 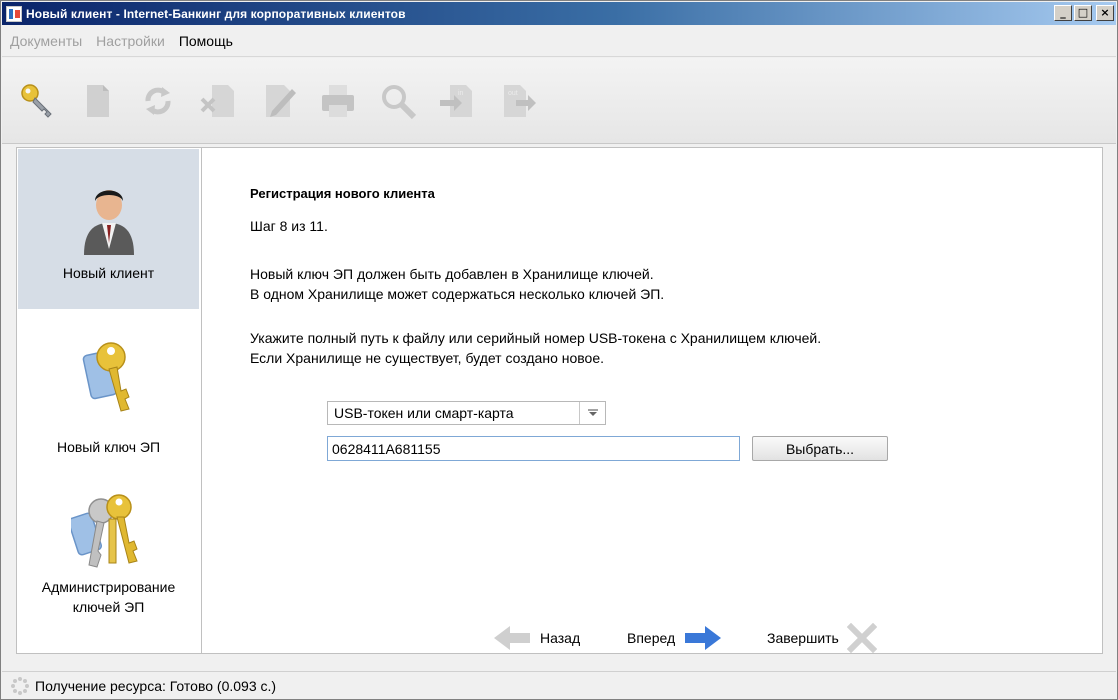 What do you see at coordinates (289, 226) in the screenshot?
I see `step-indicator: Шаг 8 из 11.` at bounding box center [289, 226].